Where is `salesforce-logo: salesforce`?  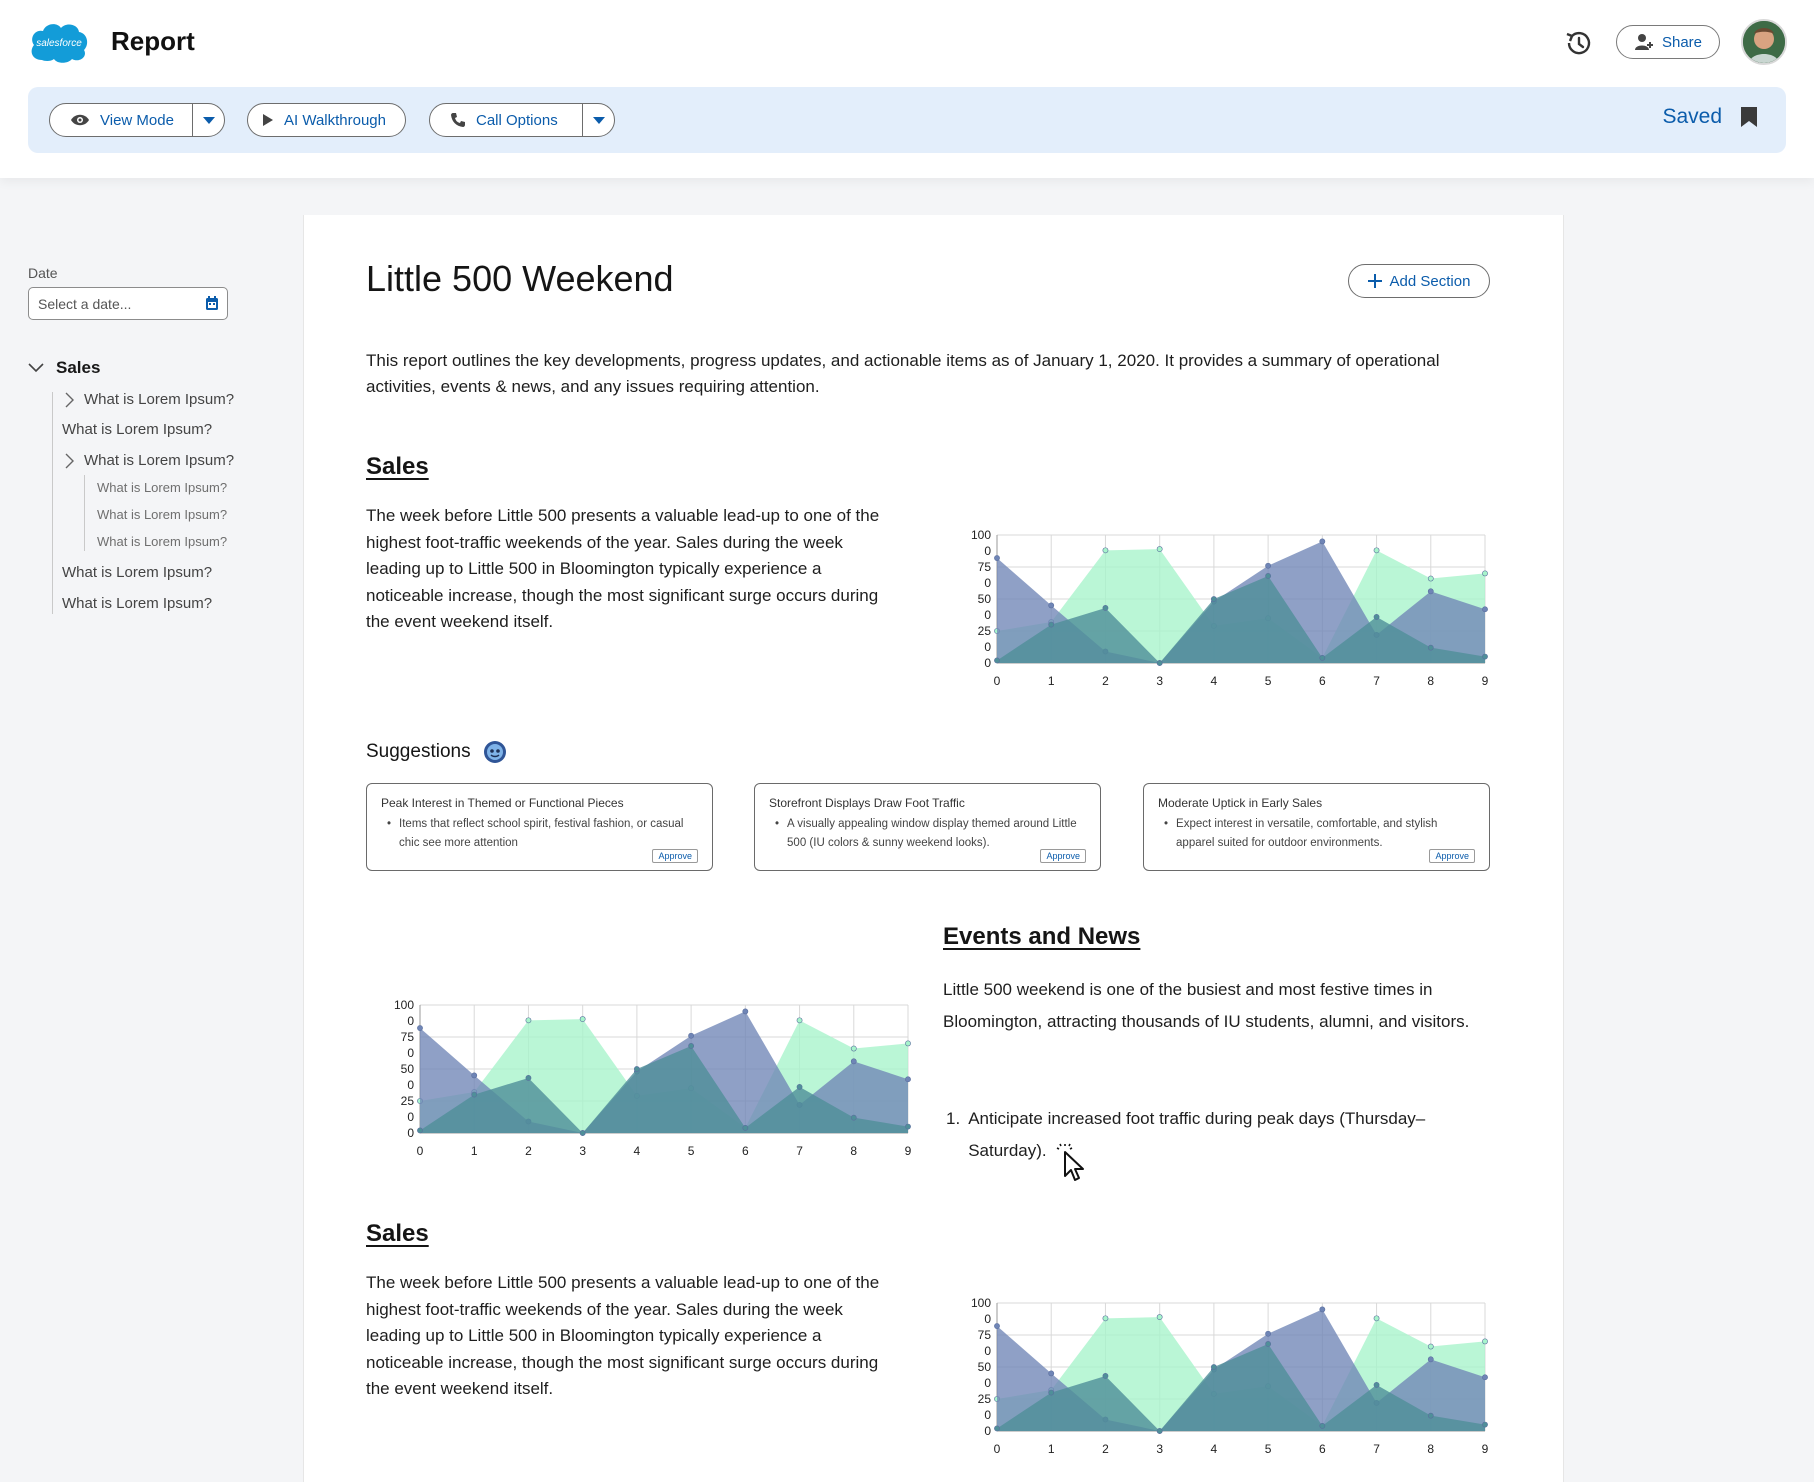 salesforce-logo: salesforce is located at coordinates (59, 42).